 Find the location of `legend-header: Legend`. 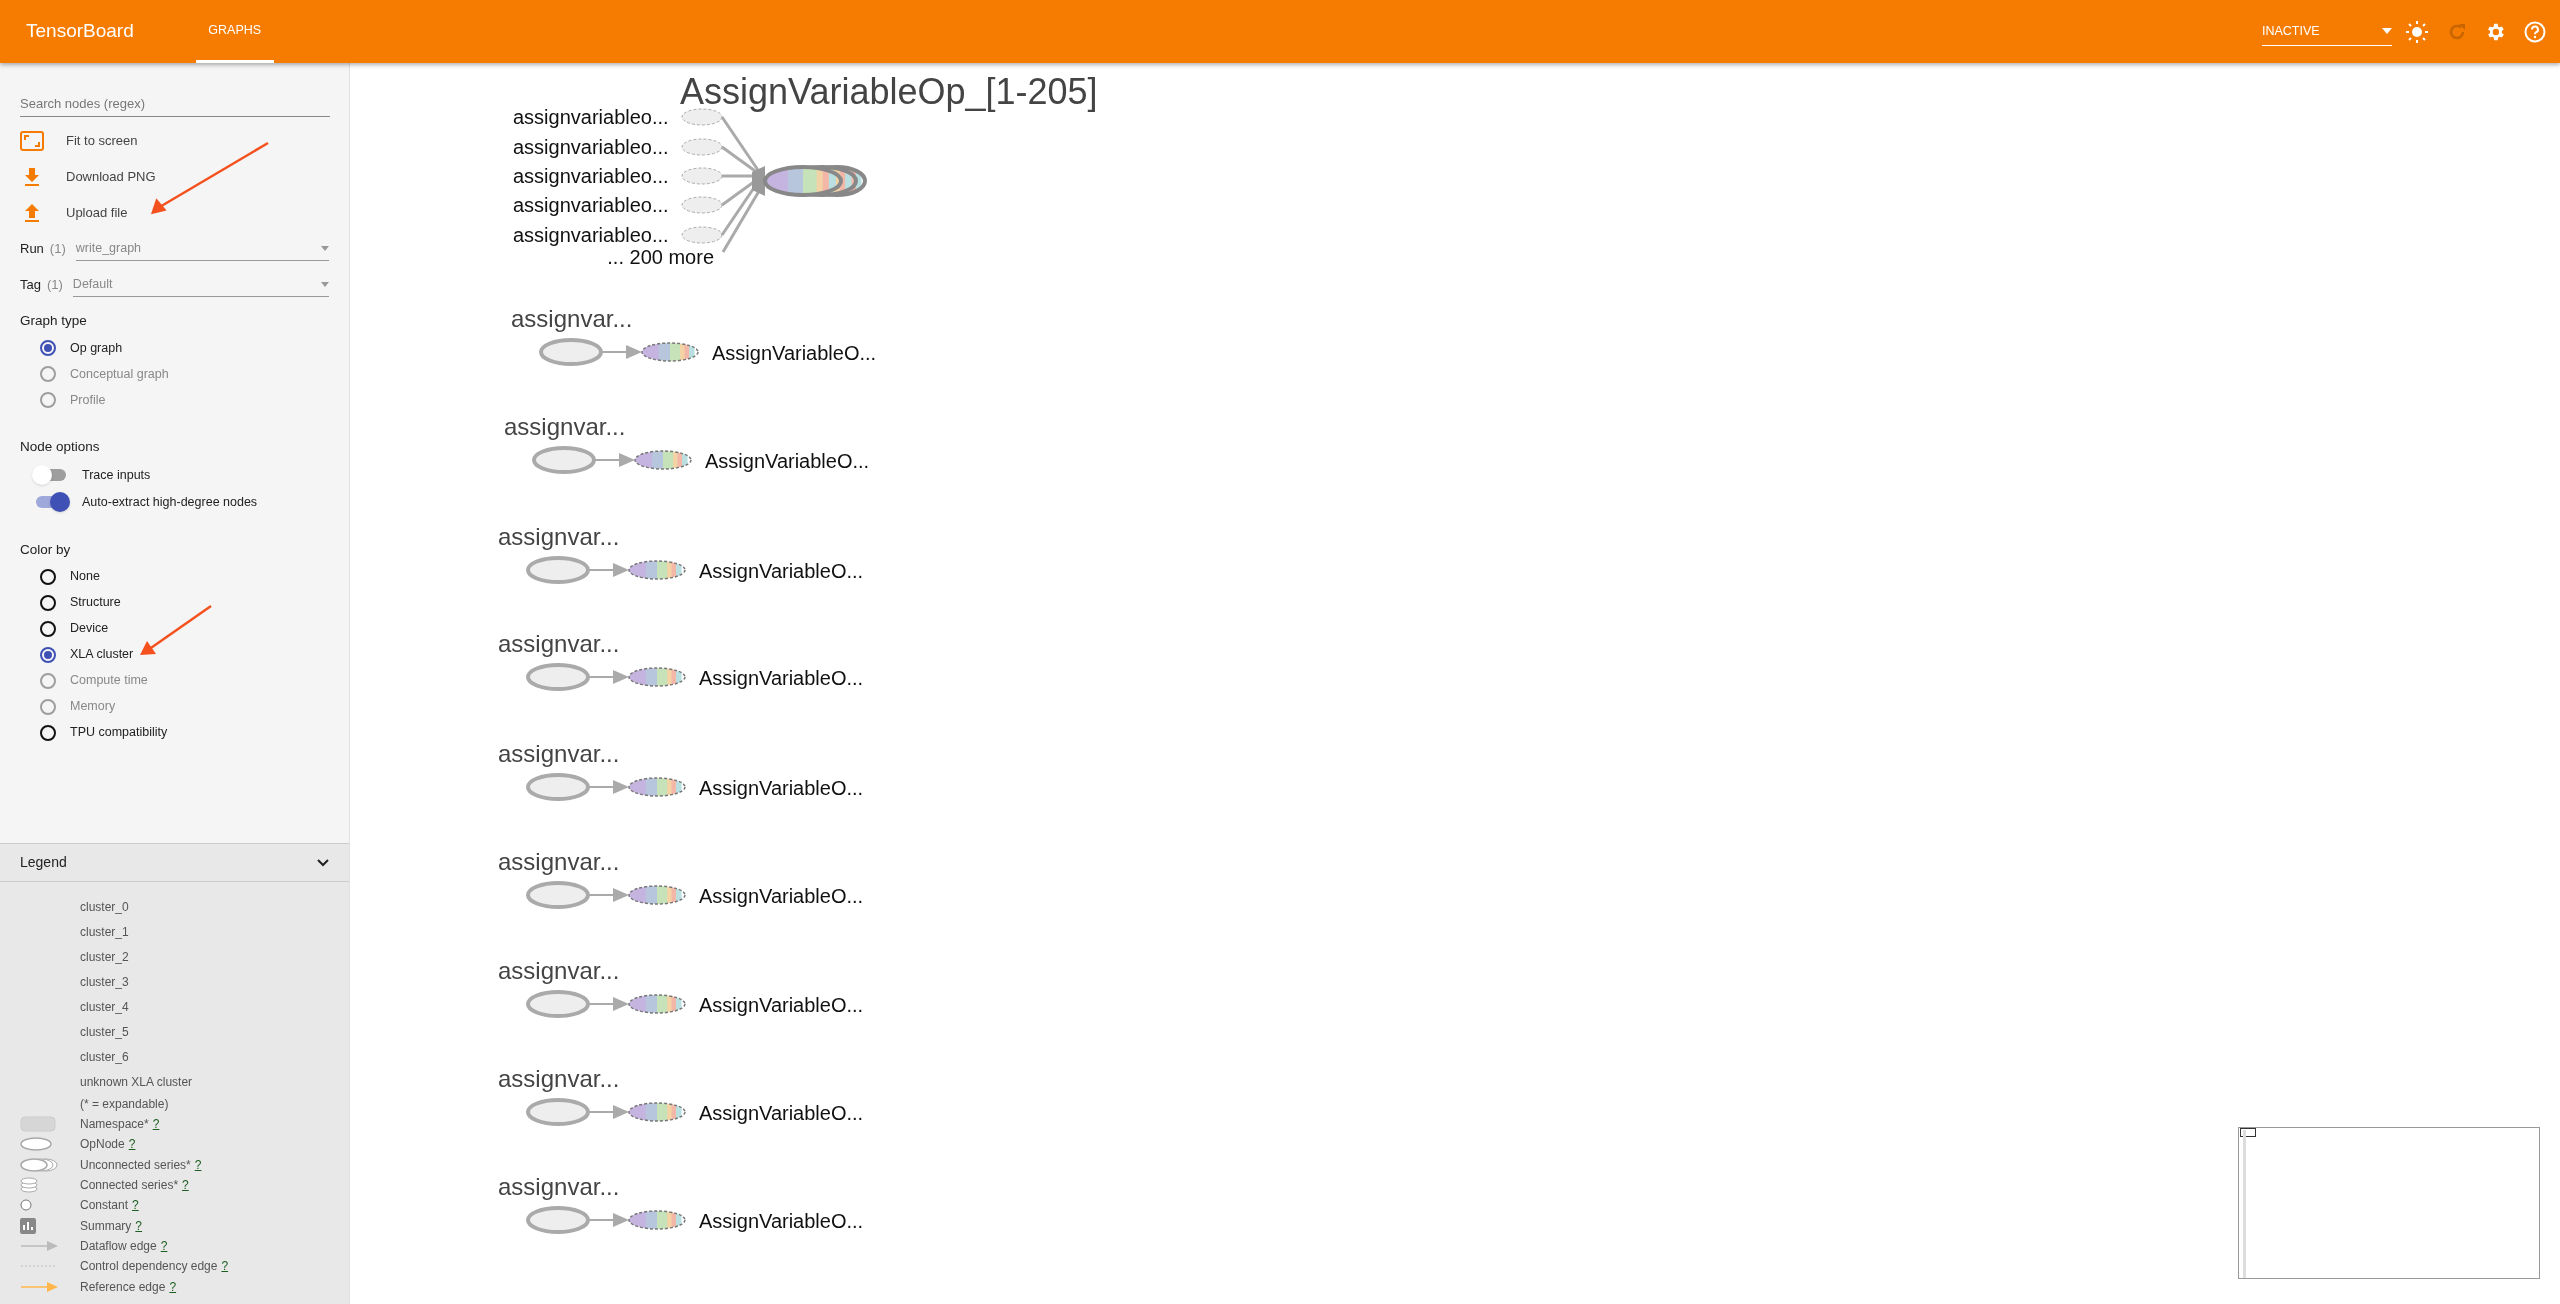

legend-header: Legend is located at coordinates (174, 863).